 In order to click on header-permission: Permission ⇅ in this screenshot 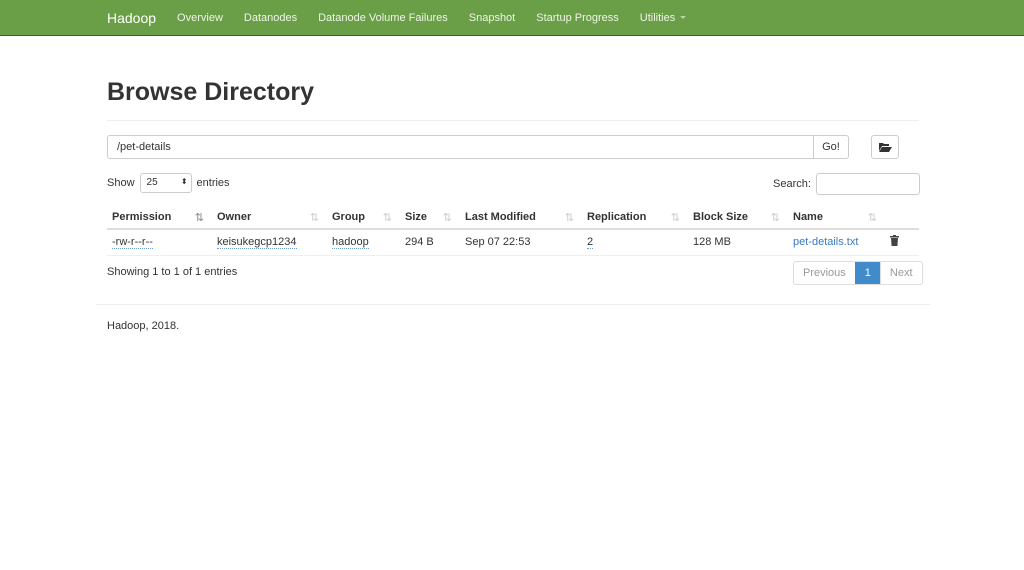, I will do `click(159, 217)`.